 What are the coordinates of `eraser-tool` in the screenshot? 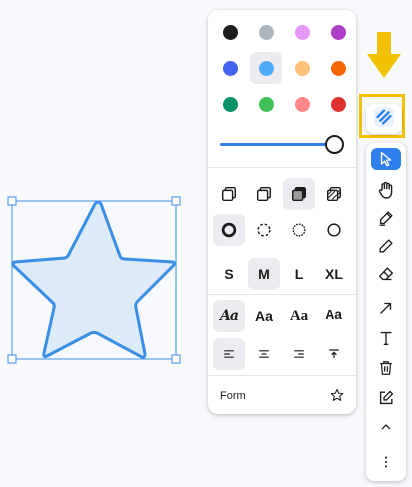 It's located at (386, 274).